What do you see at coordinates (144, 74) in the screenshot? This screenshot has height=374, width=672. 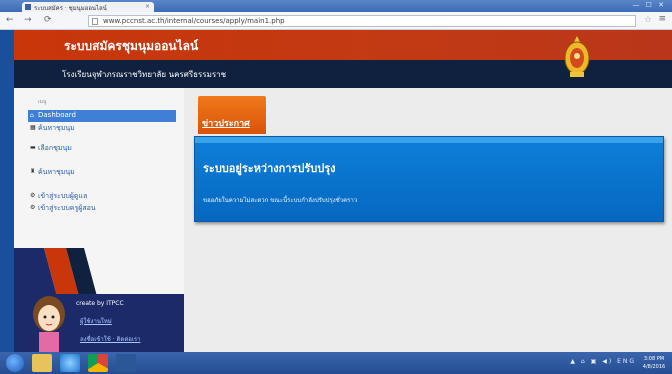 I see `school-name: โรงเรียนจุฬาภรณราชวิทยาลัย นครศรีธรรมราช` at bounding box center [144, 74].